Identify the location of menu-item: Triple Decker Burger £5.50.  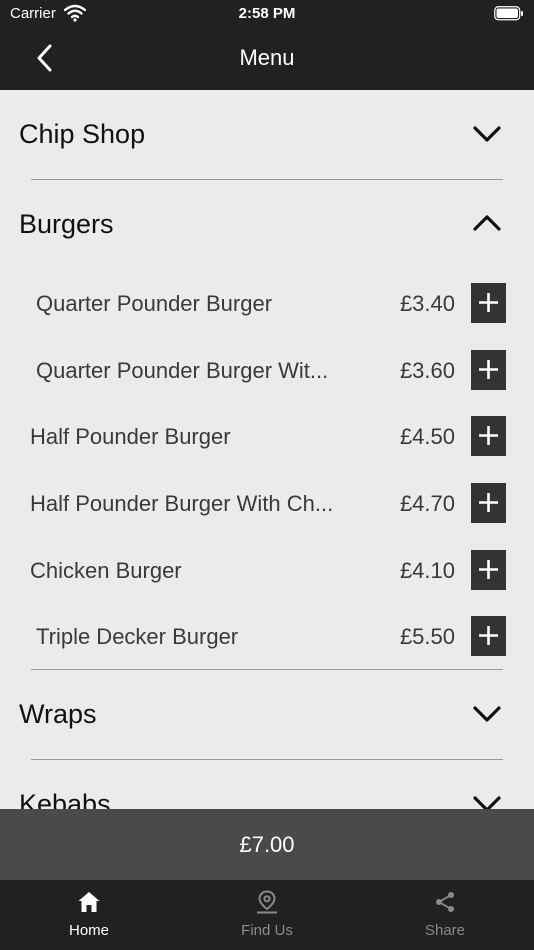
(267, 636).